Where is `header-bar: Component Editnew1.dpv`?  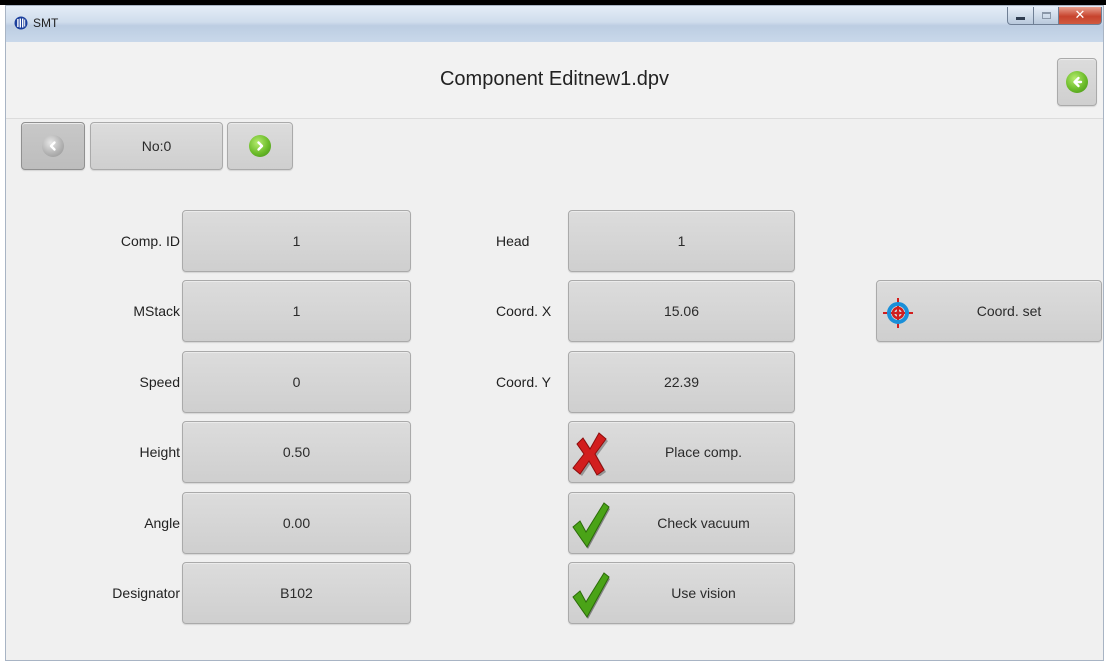 header-bar: Component Editnew1.dpv is located at coordinates (554, 80).